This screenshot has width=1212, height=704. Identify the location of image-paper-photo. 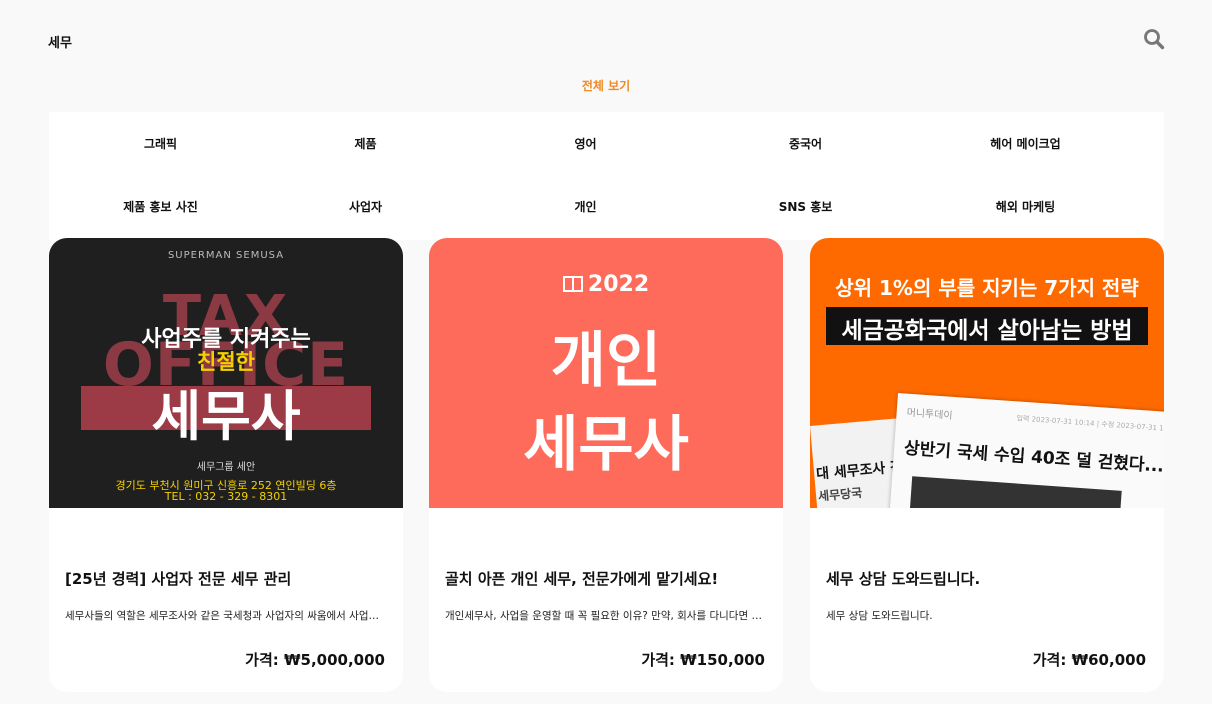
(1015, 492).